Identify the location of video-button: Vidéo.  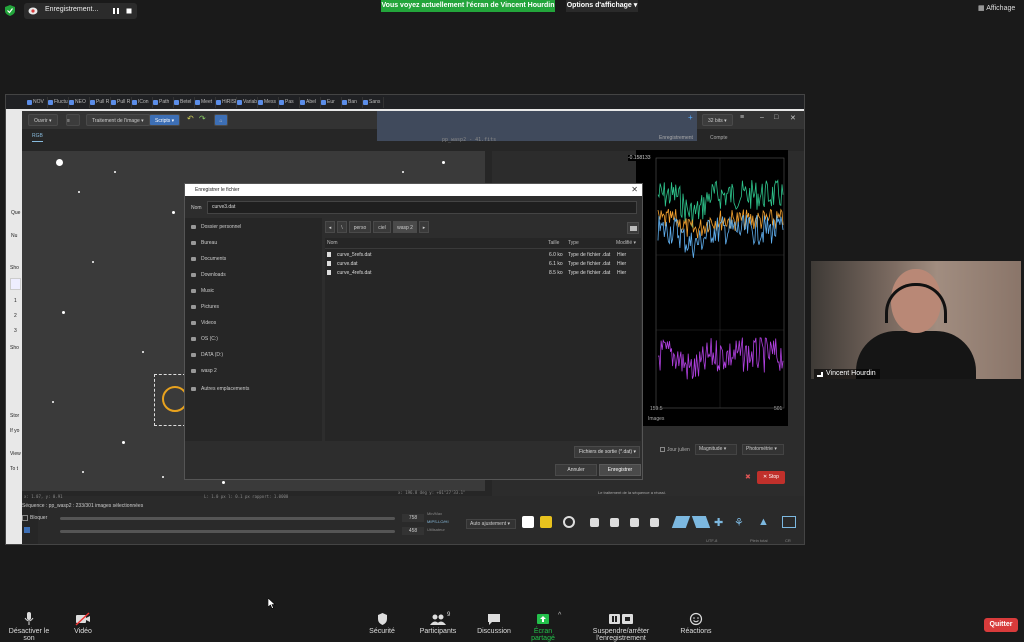
(83, 623).